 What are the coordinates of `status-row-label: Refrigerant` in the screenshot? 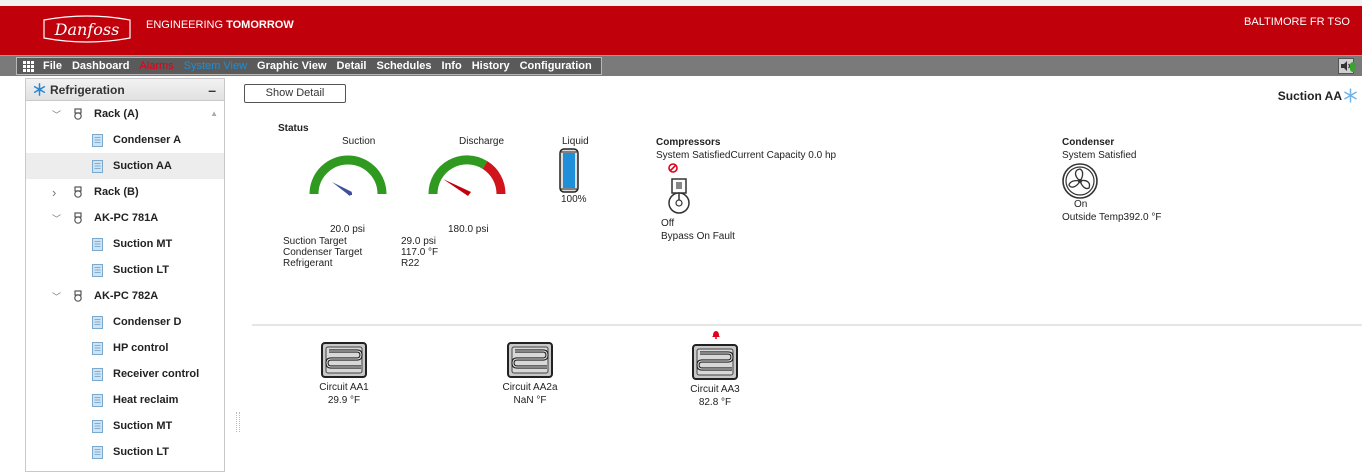 It's located at (308, 263).